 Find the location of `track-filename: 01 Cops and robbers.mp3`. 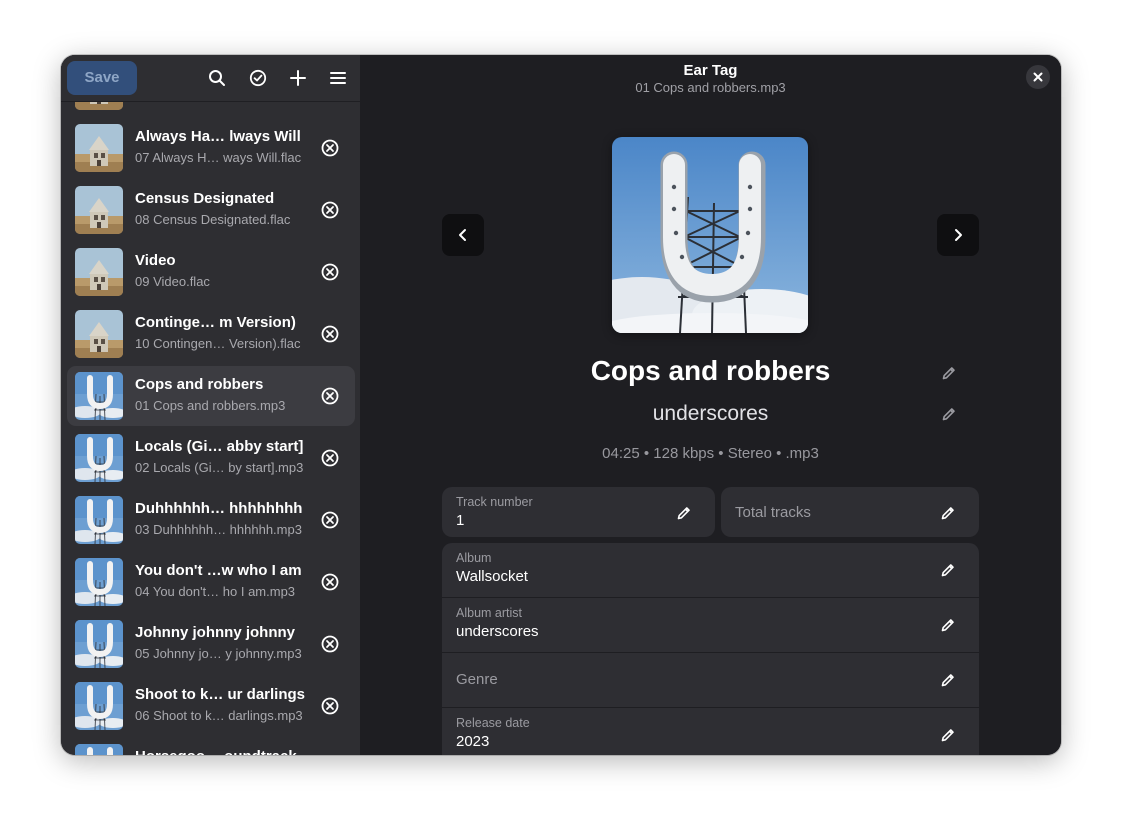

track-filename: 01 Cops and robbers.mp3 is located at coordinates (210, 405).